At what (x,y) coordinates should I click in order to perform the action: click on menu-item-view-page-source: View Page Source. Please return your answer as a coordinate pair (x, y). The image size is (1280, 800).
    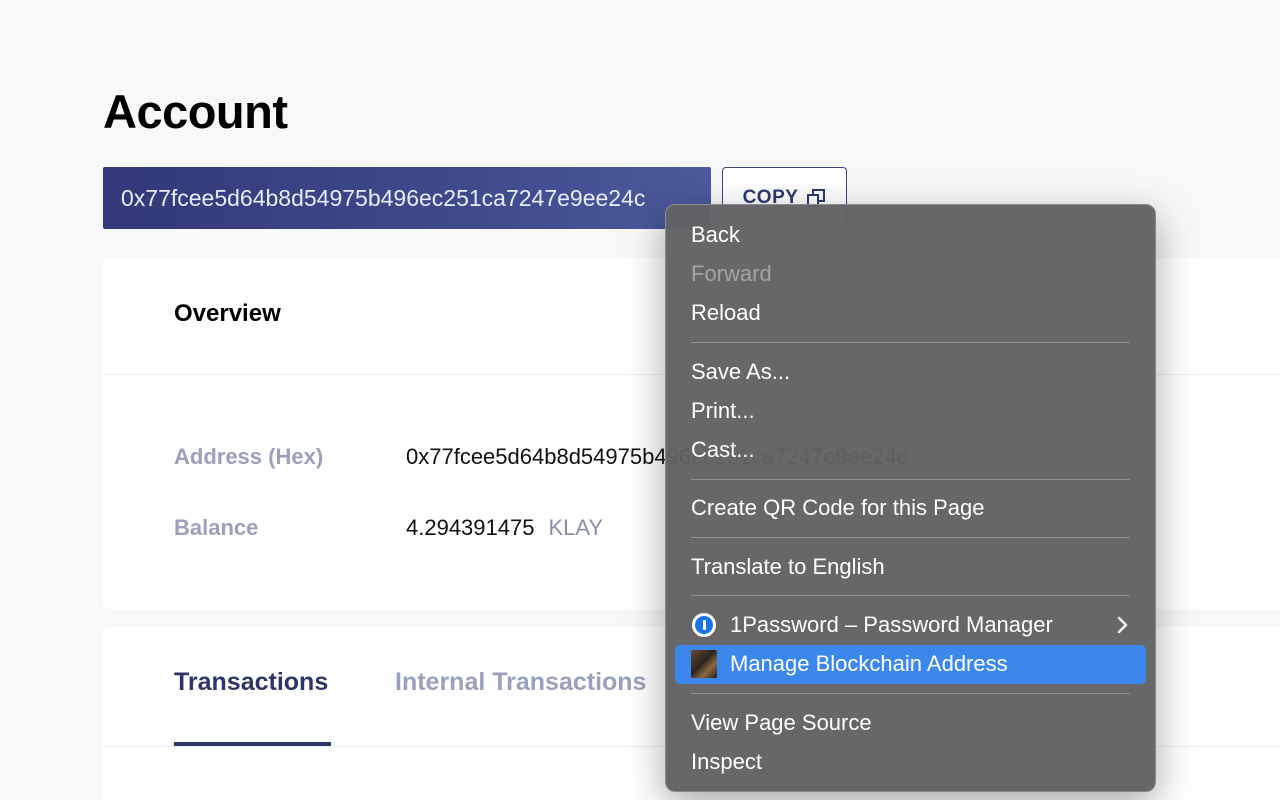
    Looking at the image, I should click on (910, 722).